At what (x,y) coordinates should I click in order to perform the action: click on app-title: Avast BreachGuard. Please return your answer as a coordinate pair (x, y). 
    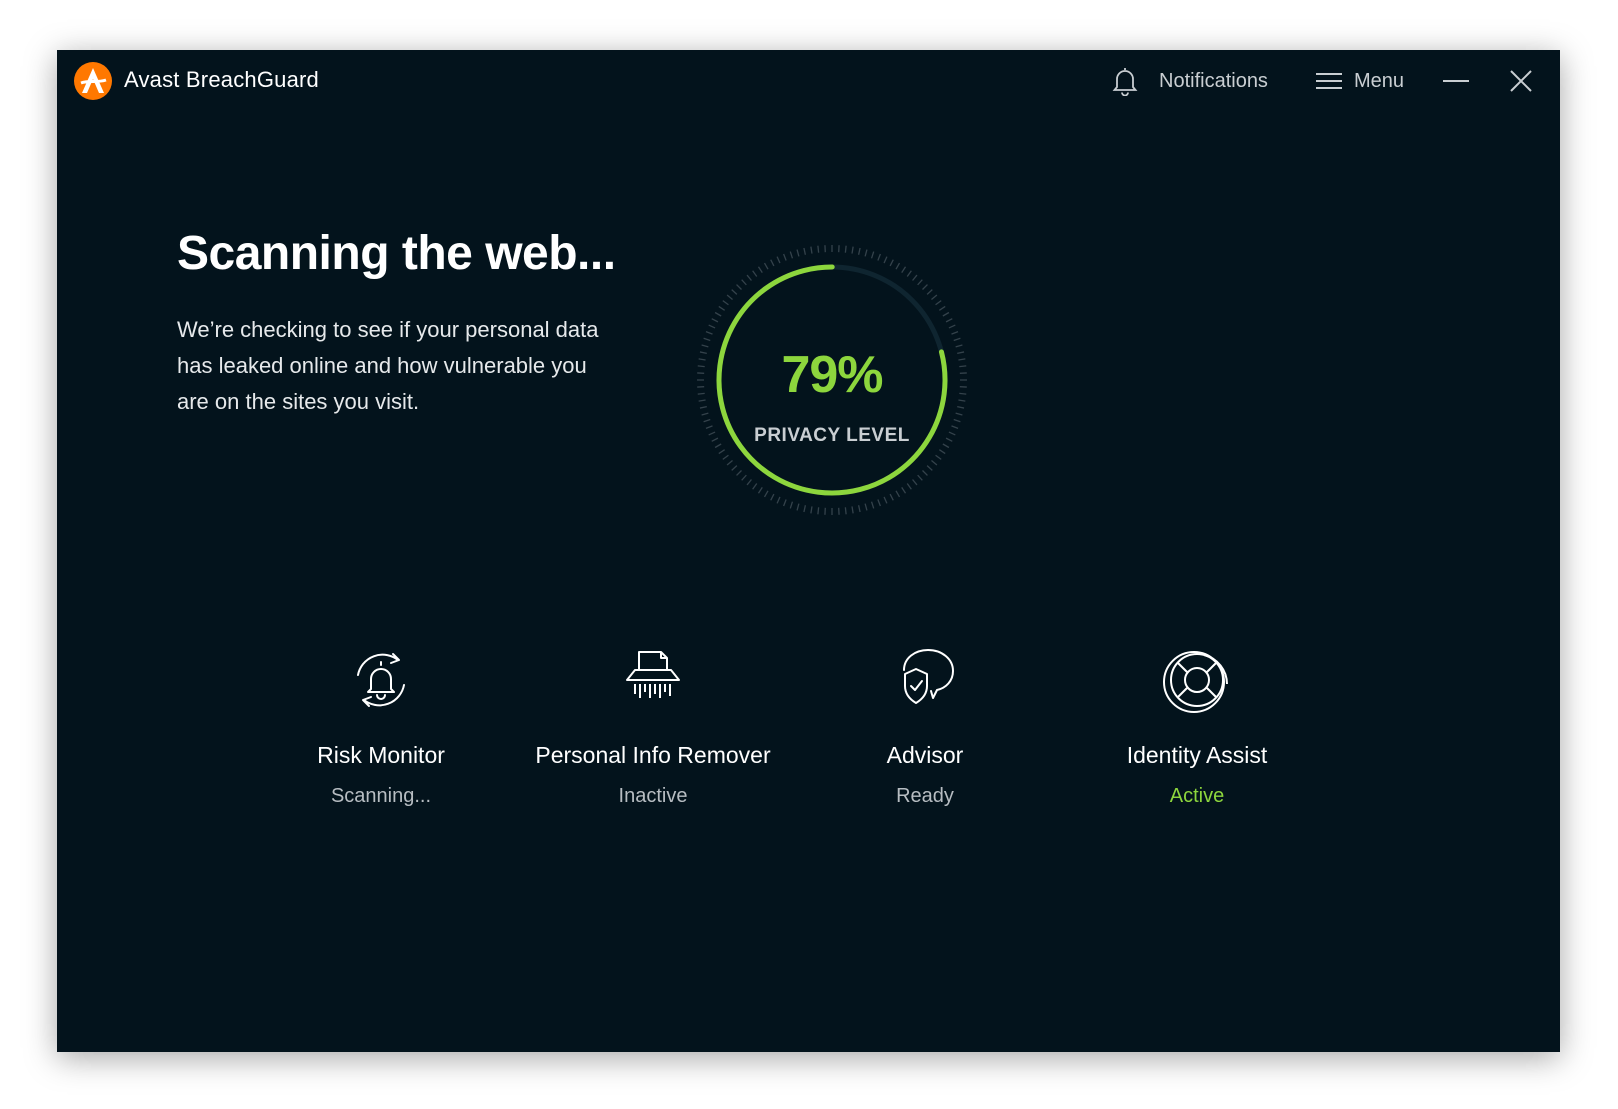
    Looking at the image, I should click on (221, 79).